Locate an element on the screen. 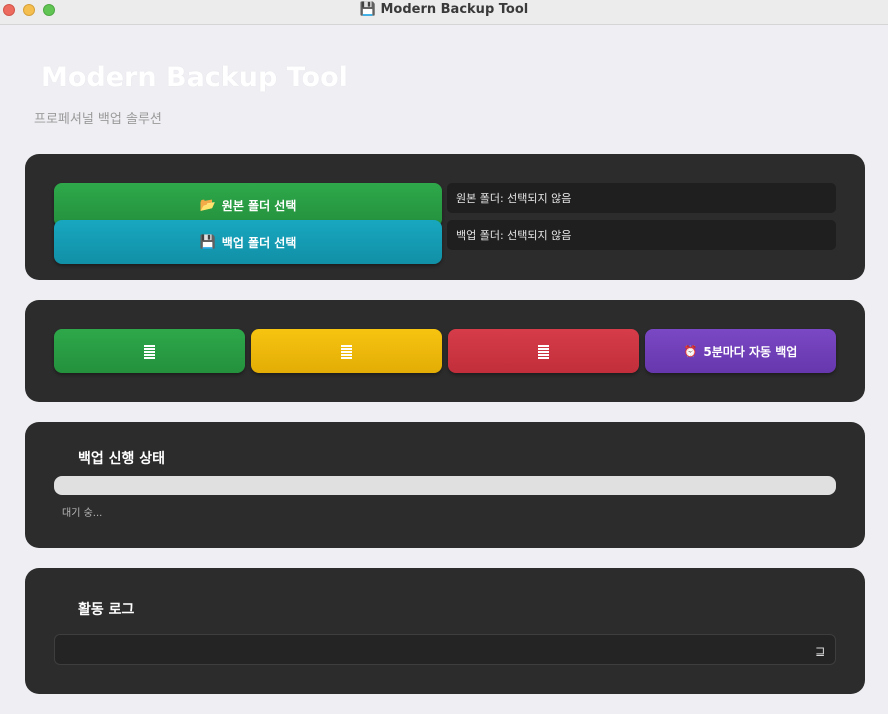  activity-log-textarea: ⊒ is located at coordinates (445, 649).